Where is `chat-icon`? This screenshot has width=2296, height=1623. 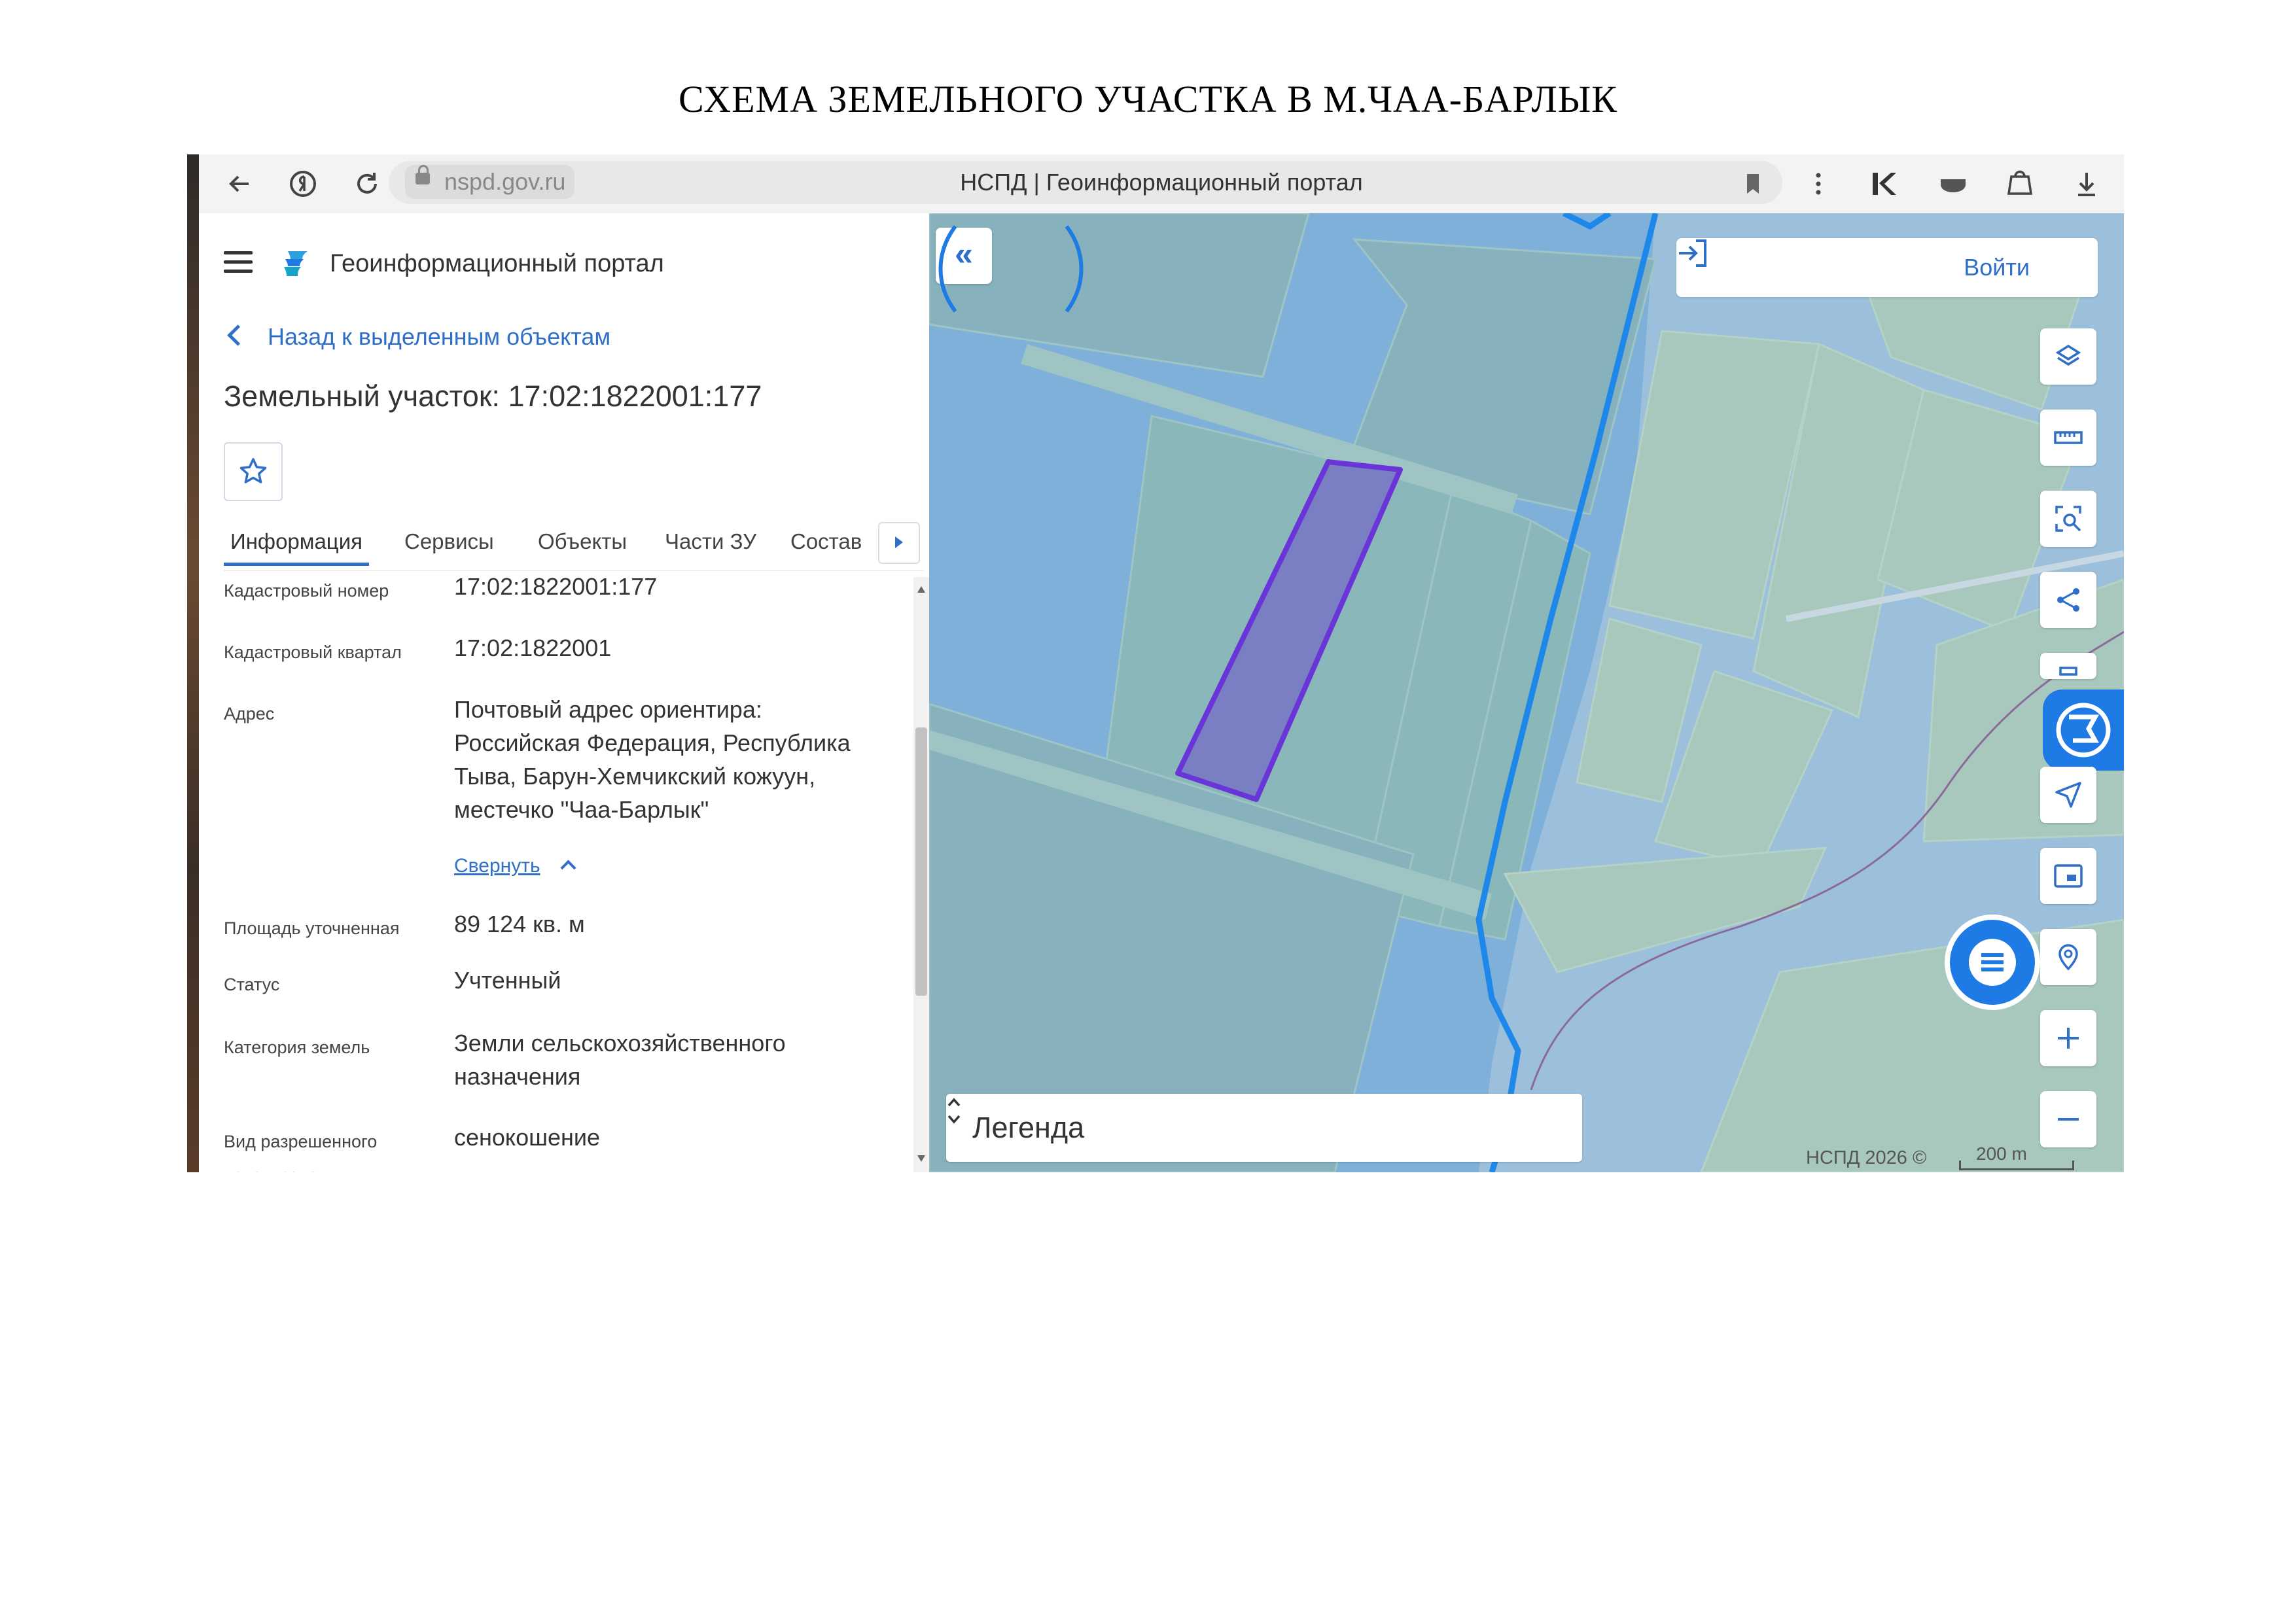 chat-icon is located at coordinates (1993, 963).